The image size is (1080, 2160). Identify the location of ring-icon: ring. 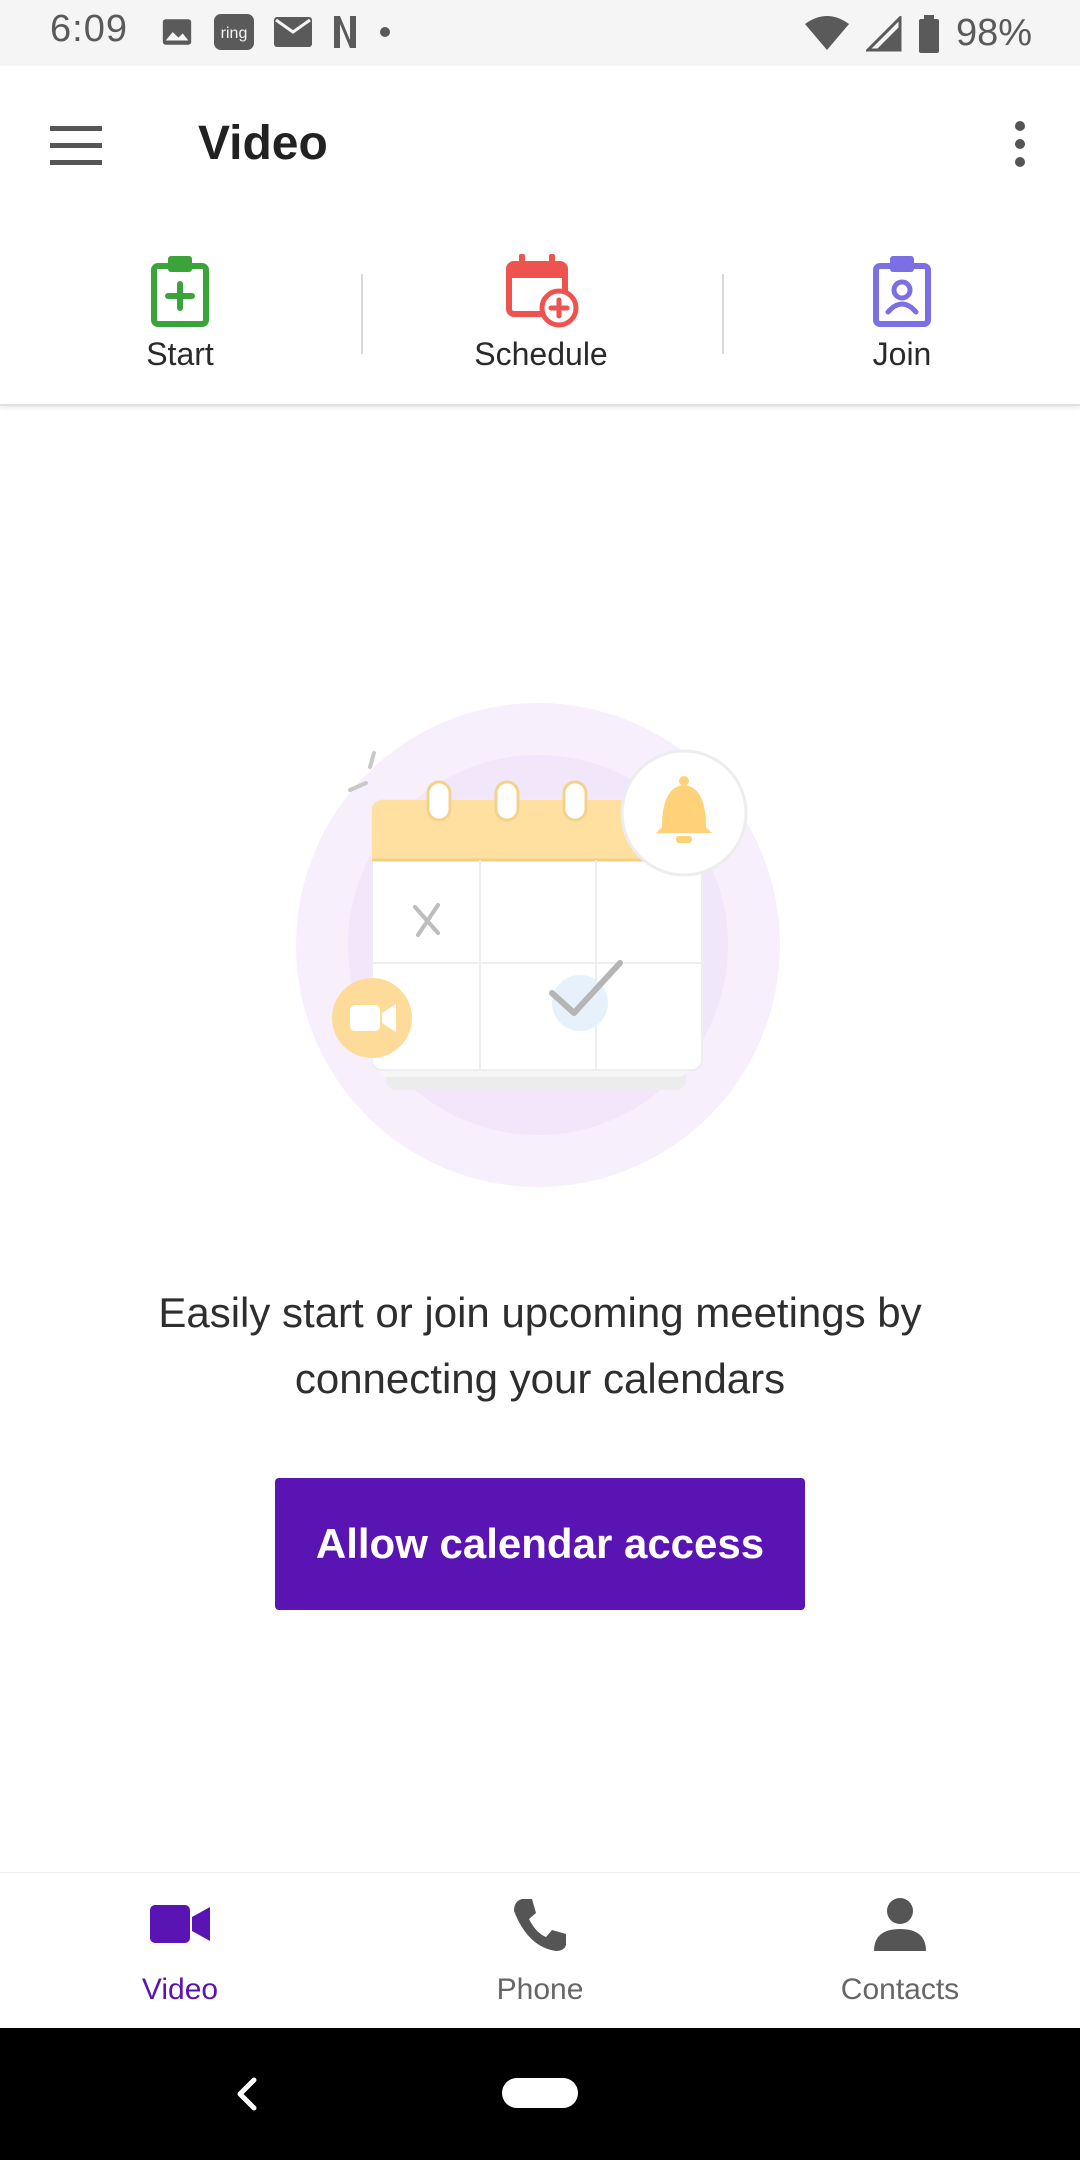
(234, 32).